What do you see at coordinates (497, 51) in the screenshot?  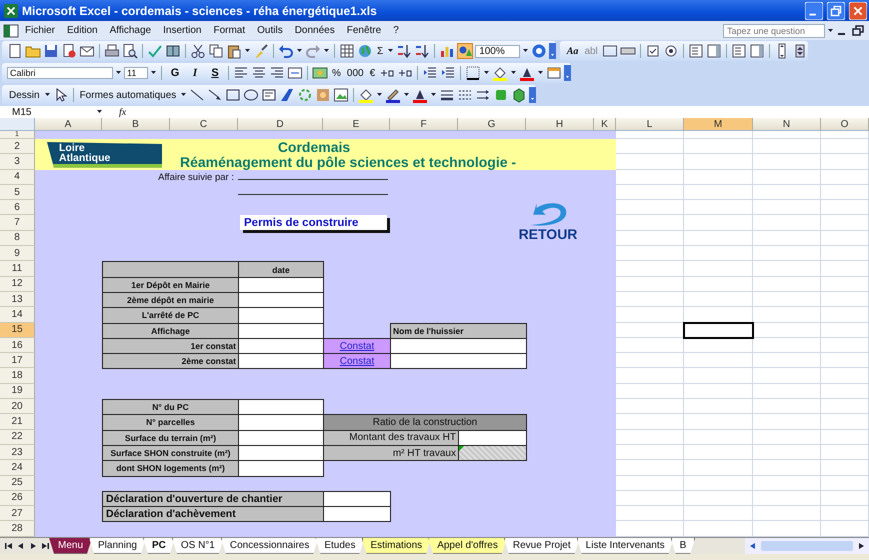 I see `zoom-field: 100%` at bounding box center [497, 51].